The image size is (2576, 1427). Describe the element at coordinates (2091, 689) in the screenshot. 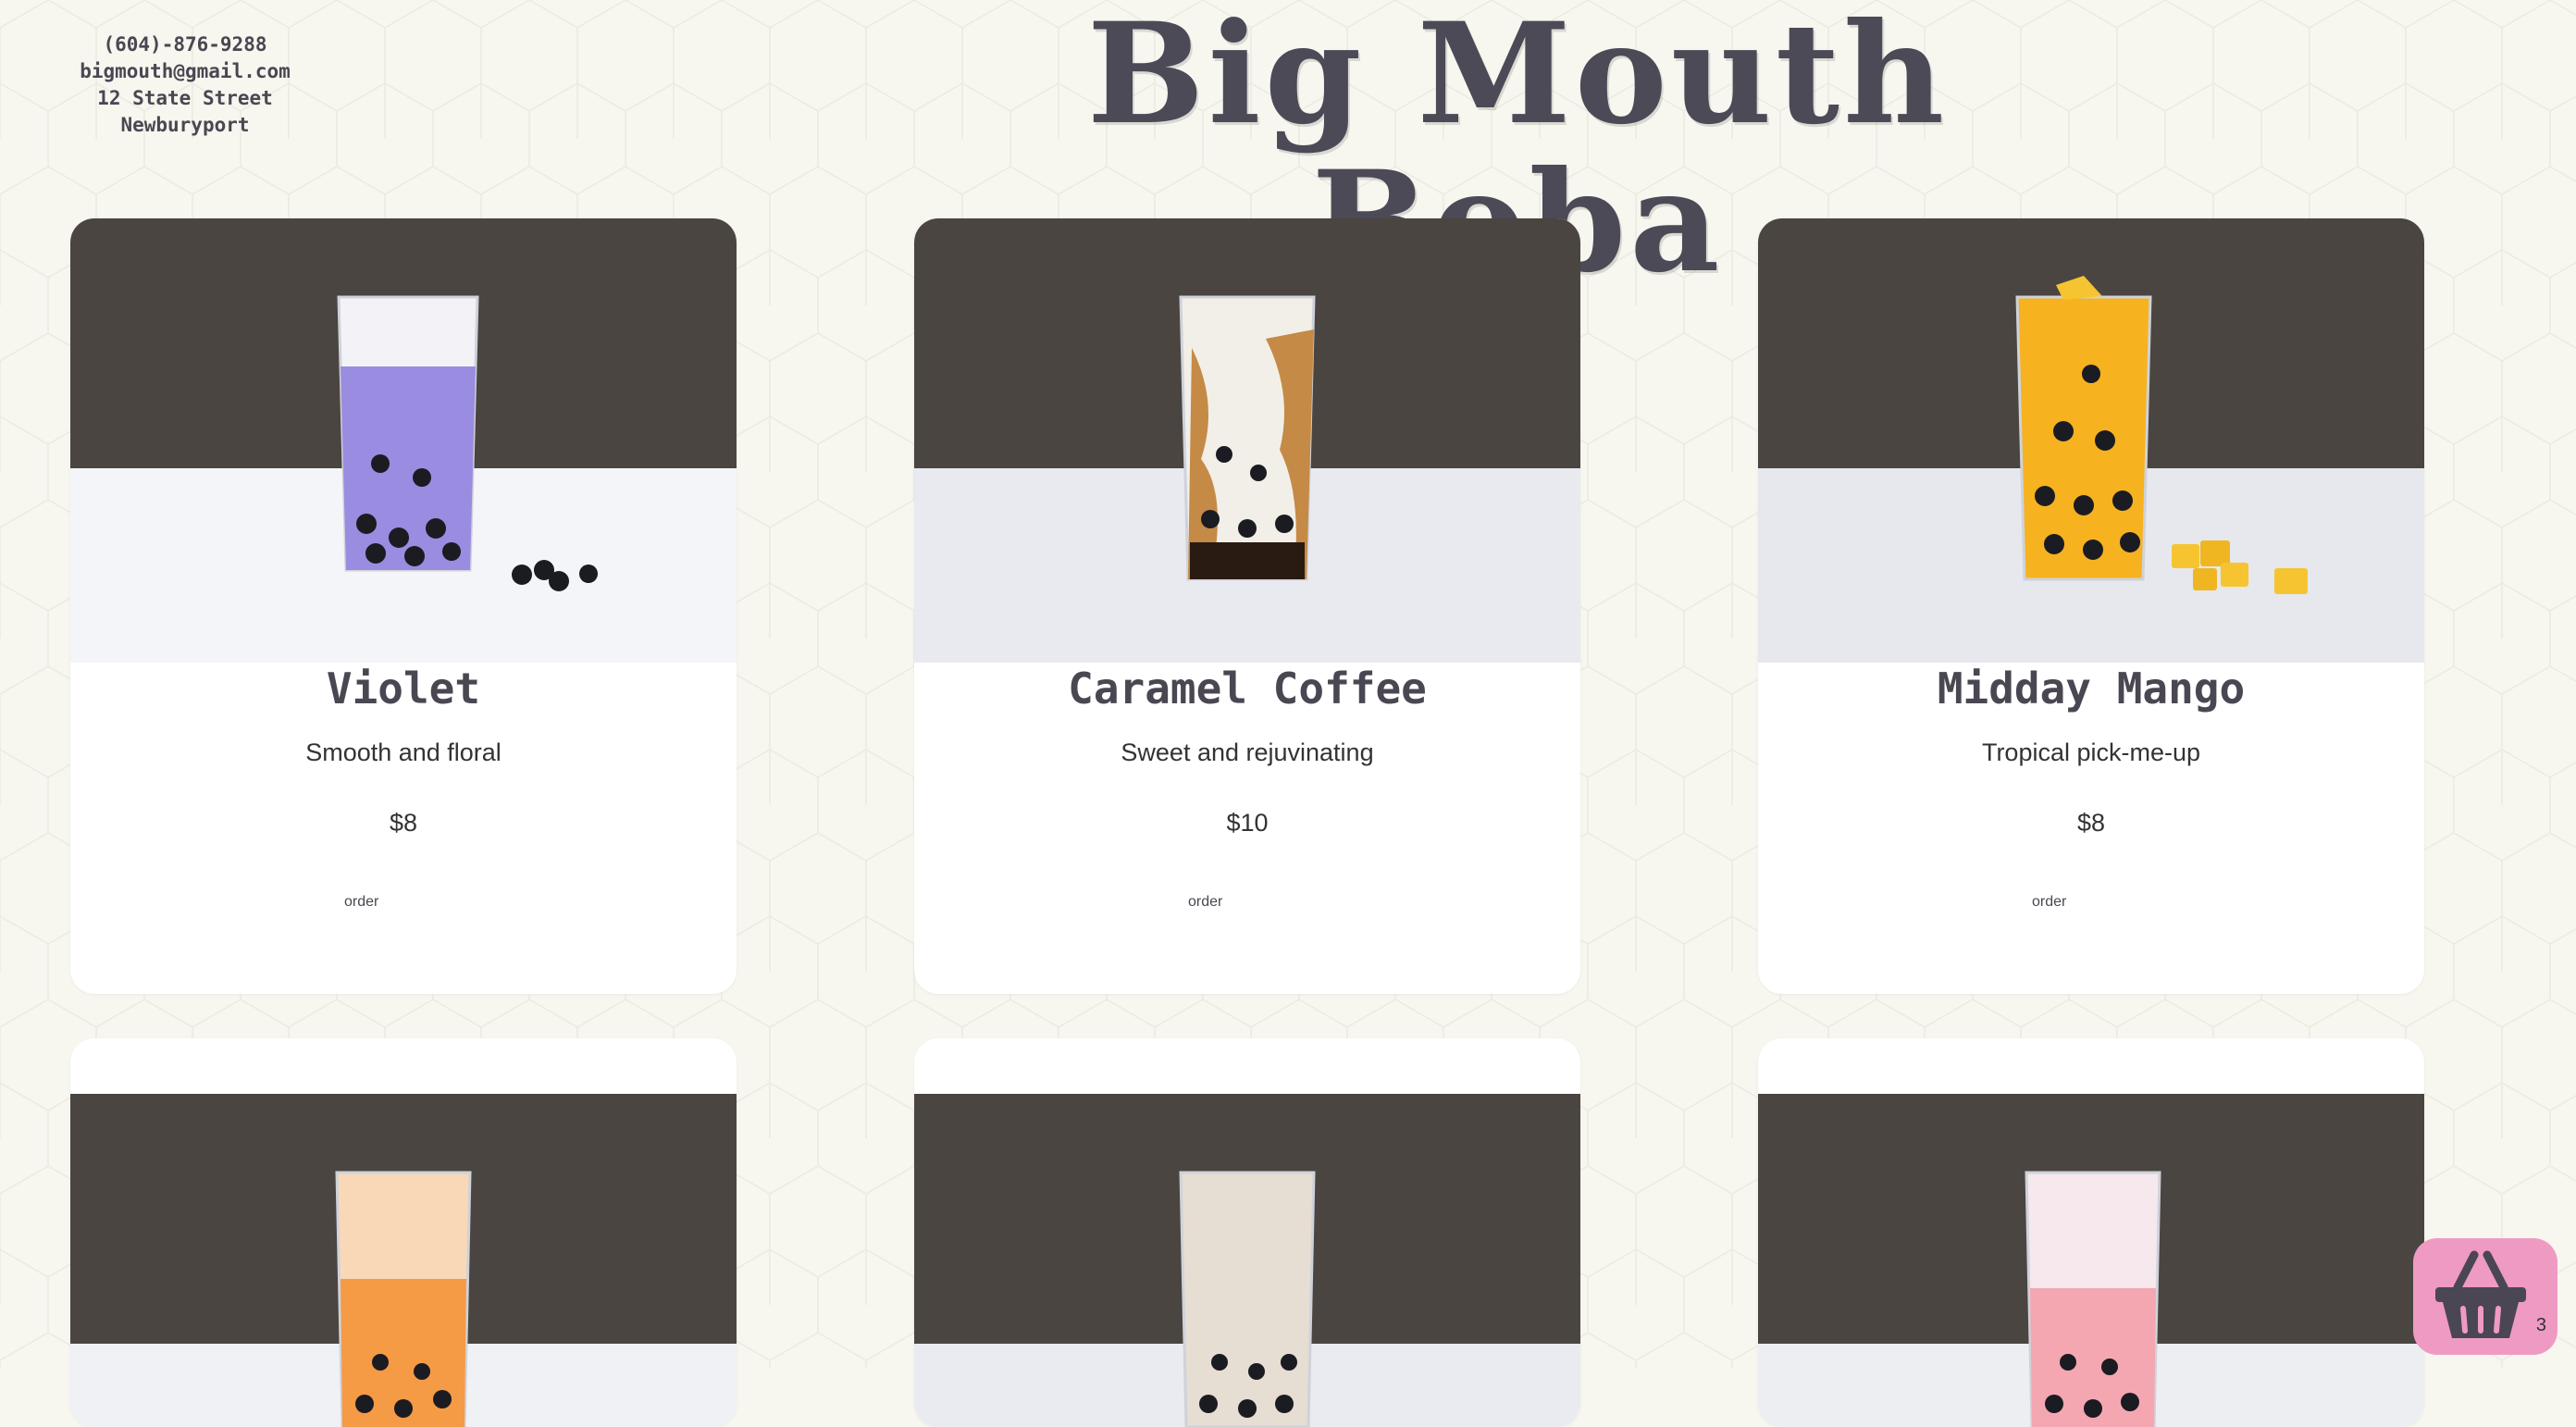

I see `drink-name: Midday Mango` at that location.